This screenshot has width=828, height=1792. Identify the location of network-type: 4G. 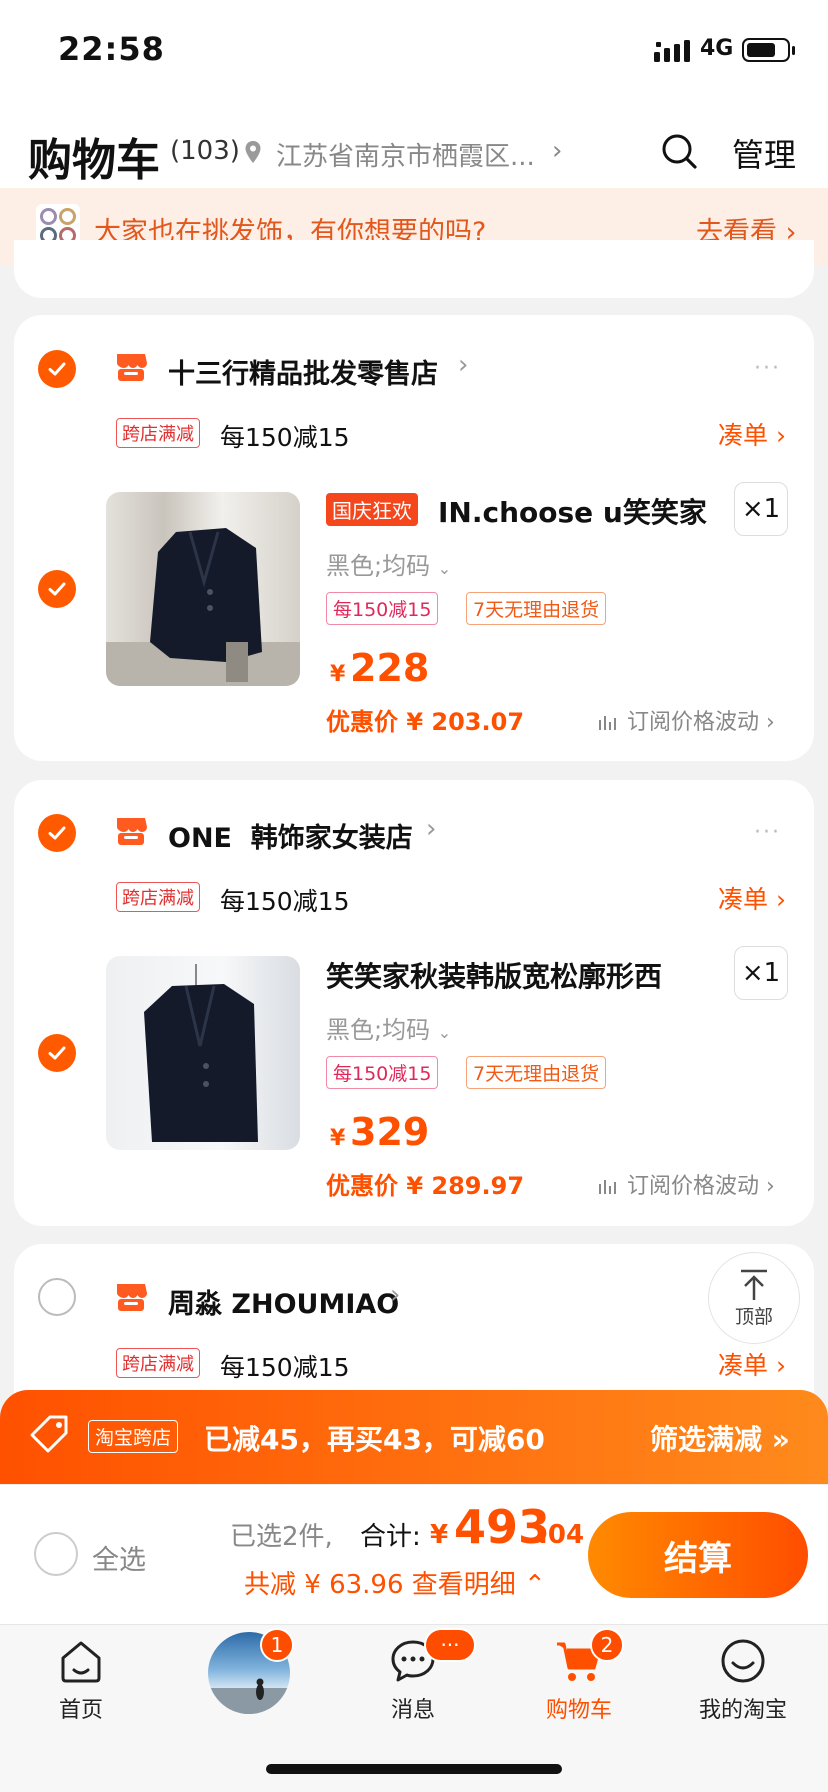
(717, 48).